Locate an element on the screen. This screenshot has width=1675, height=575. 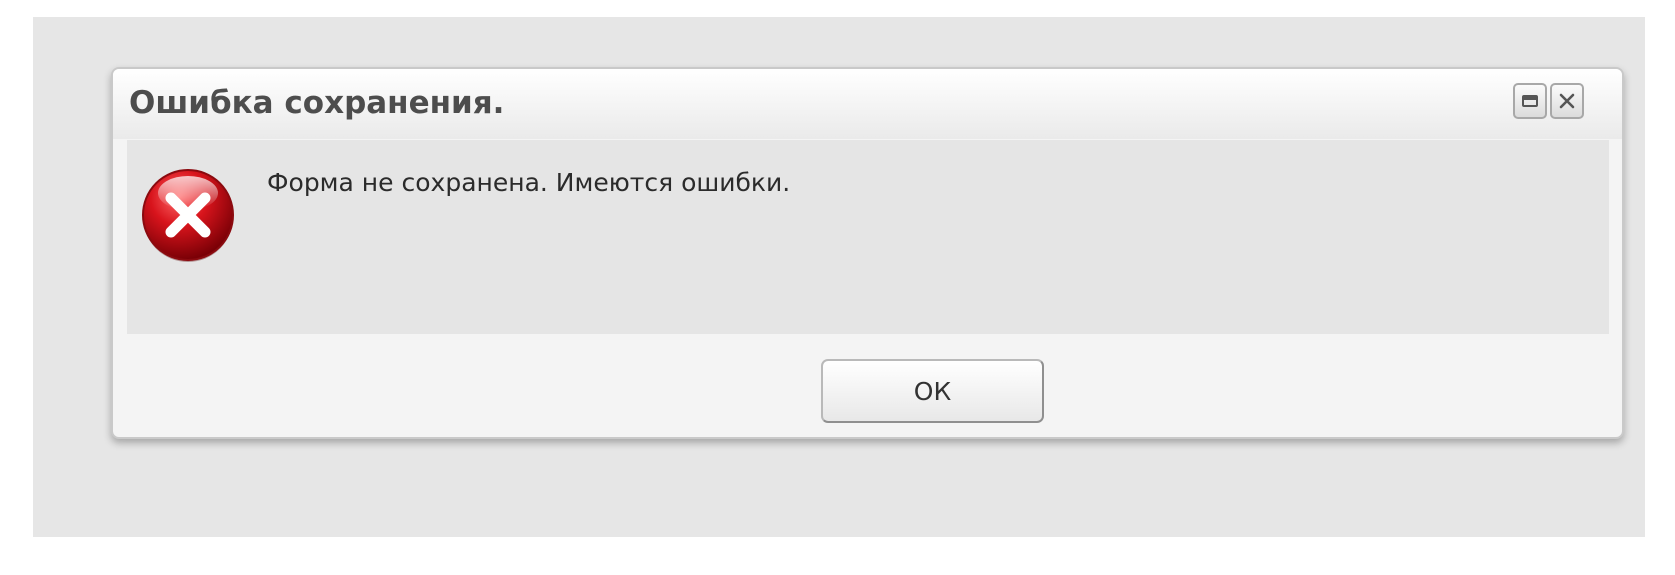
maximize-icon is located at coordinates (1530, 101).